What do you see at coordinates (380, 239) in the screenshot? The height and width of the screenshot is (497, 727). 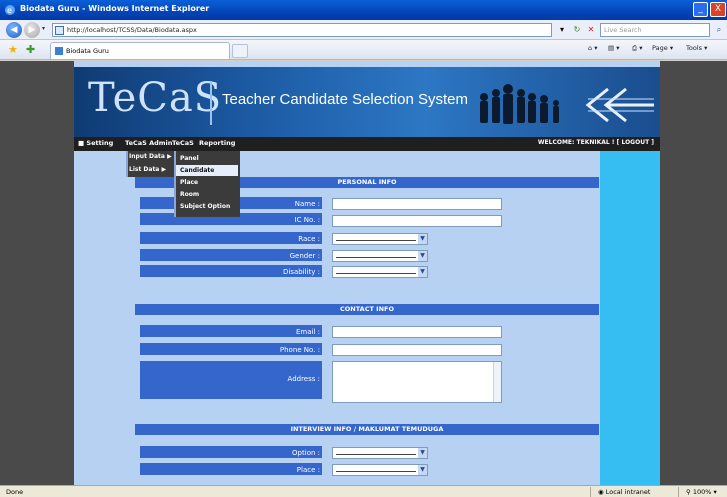 I see `race-select: ▼` at bounding box center [380, 239].